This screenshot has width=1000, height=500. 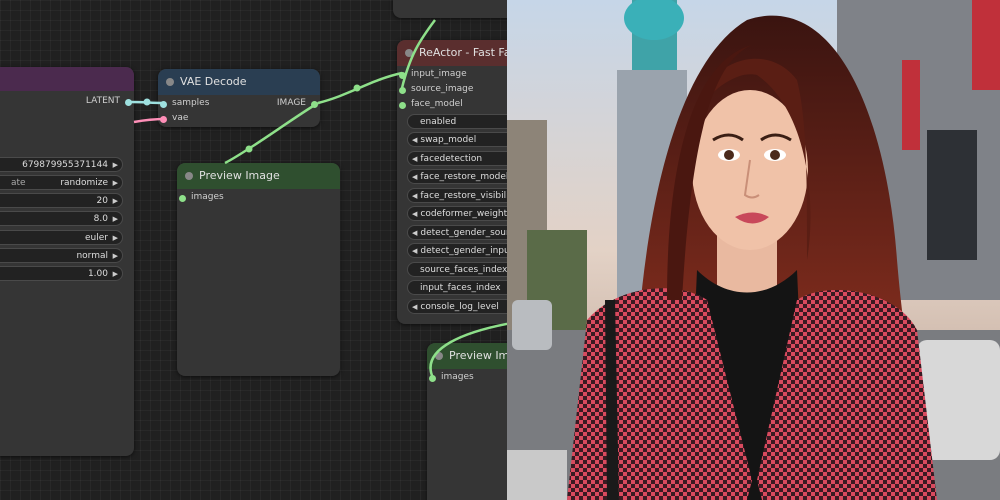 I want to click on face-restore-visibility-label: face_restore_visibili, so click(x=463, y=196).